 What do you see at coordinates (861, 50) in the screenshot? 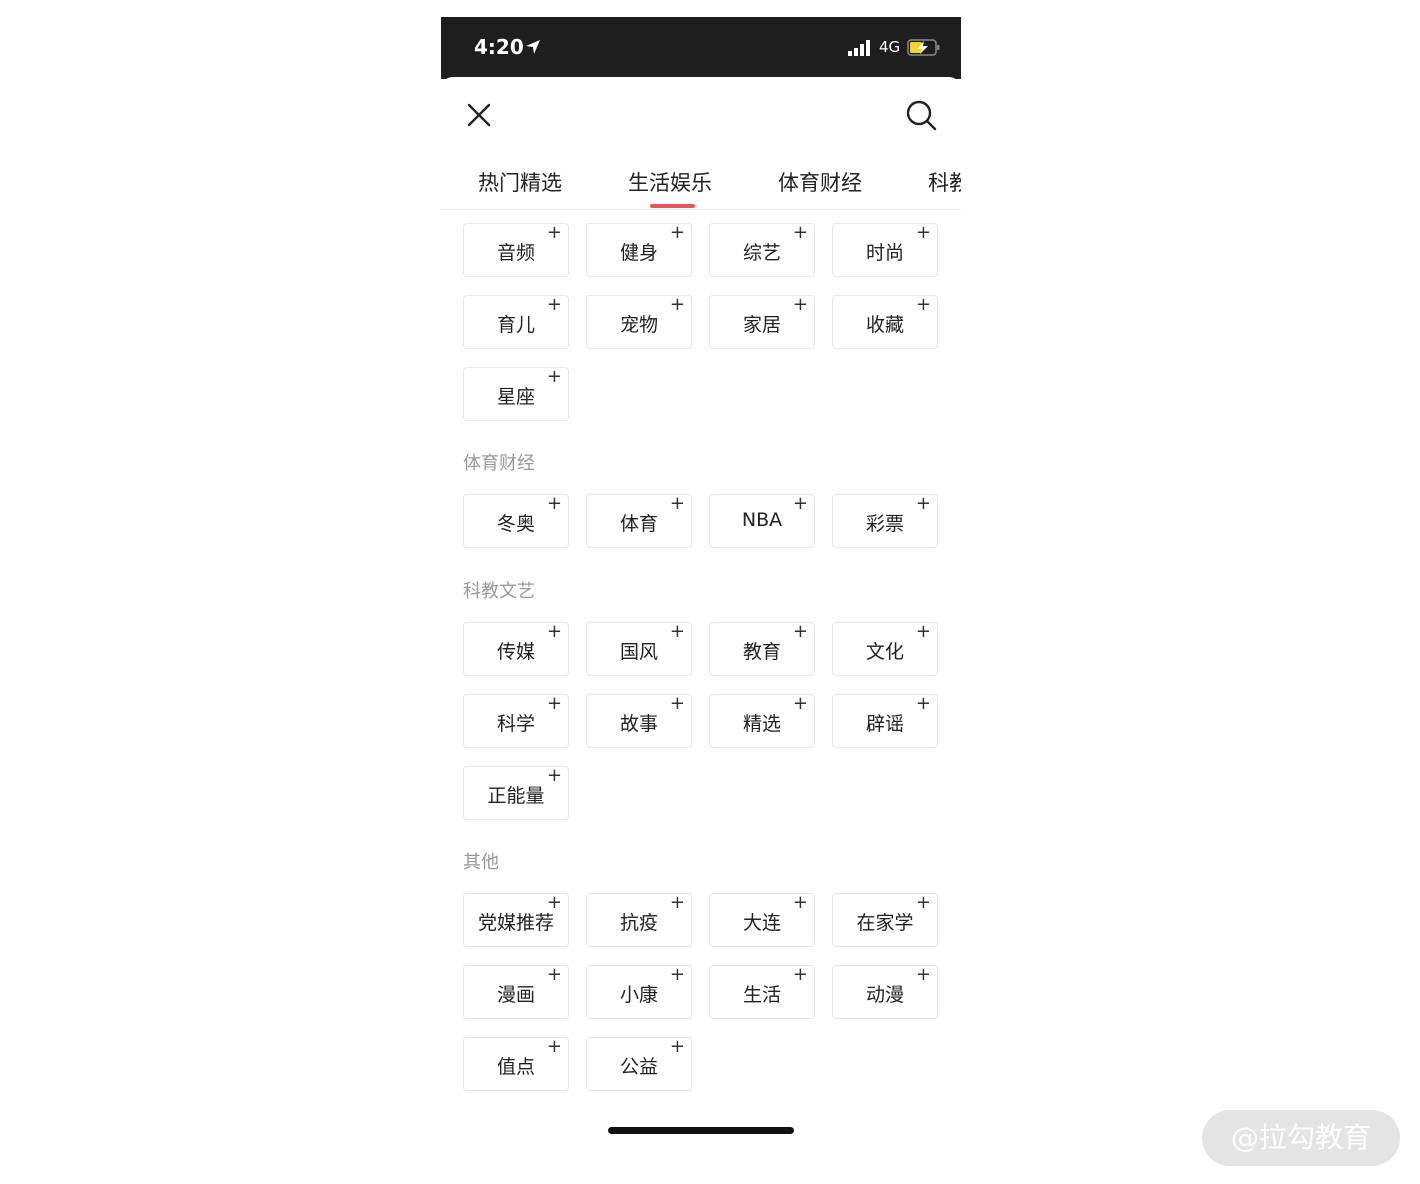
I see `signal-bars-icon` at bounding box center [861, 50].